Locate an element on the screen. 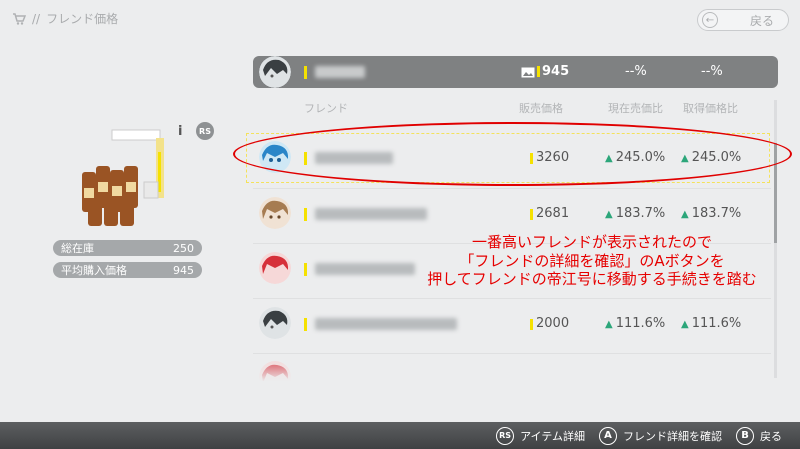 The width and height of the screenshot is (800, 449). rs-button-badge: RS is located at coordinates (205, 131).